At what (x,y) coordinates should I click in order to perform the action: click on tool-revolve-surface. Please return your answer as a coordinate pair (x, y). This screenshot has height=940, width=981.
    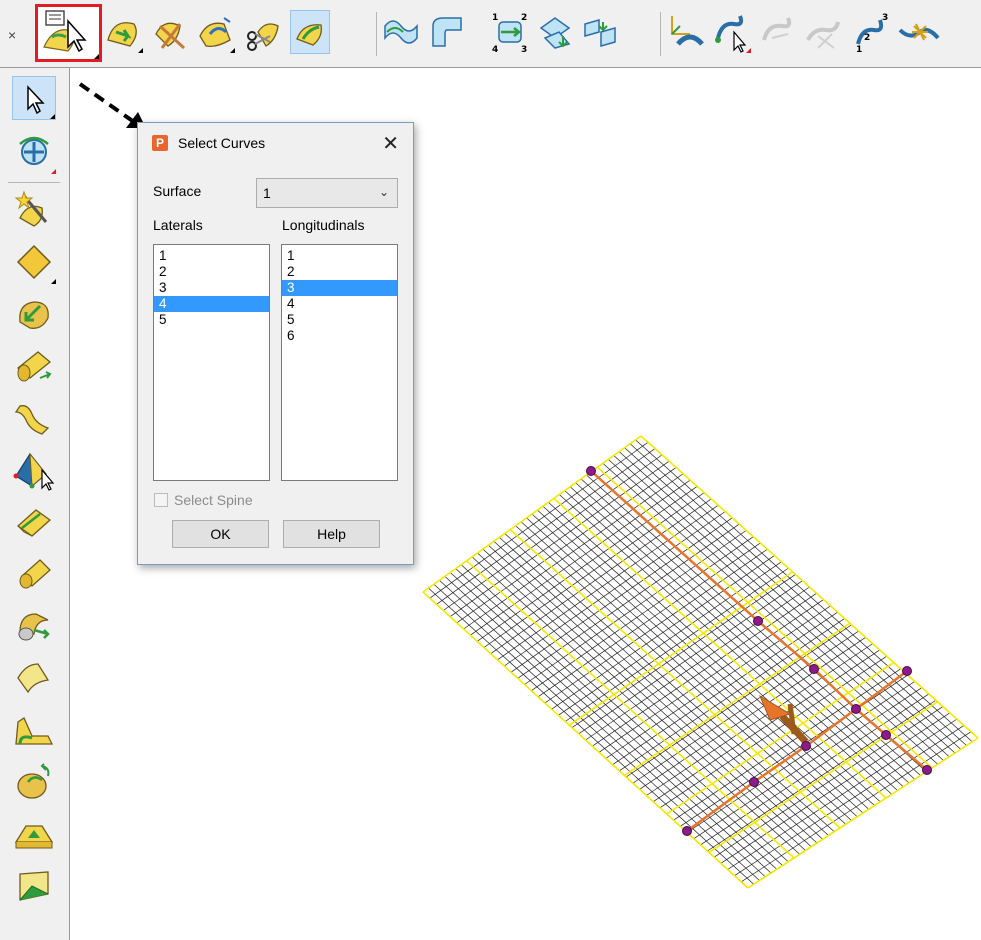
    Looking at the image, I should click on (34, 314).